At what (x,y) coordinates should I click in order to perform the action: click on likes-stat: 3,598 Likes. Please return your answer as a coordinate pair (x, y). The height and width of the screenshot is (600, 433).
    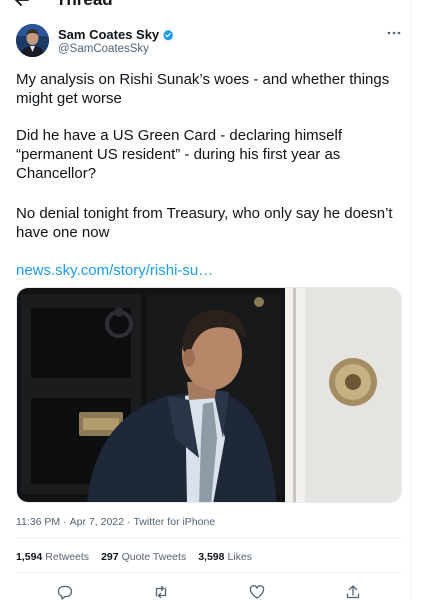
    Looking at the image, I should click on (225, 557).